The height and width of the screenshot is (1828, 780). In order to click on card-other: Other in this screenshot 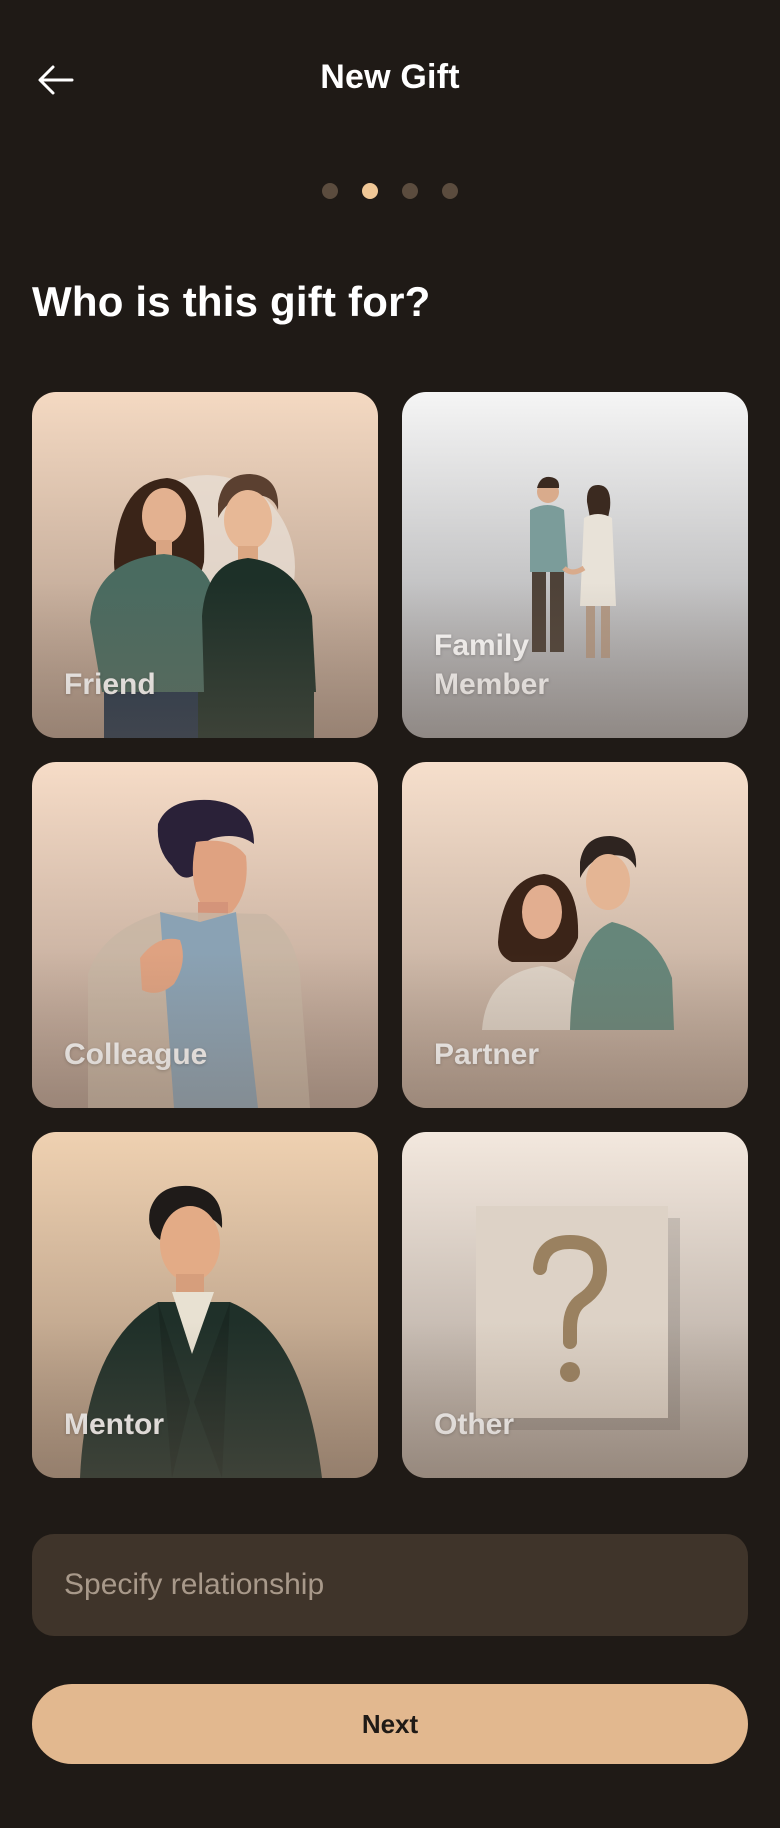, I will do `click(575, 1305)`.